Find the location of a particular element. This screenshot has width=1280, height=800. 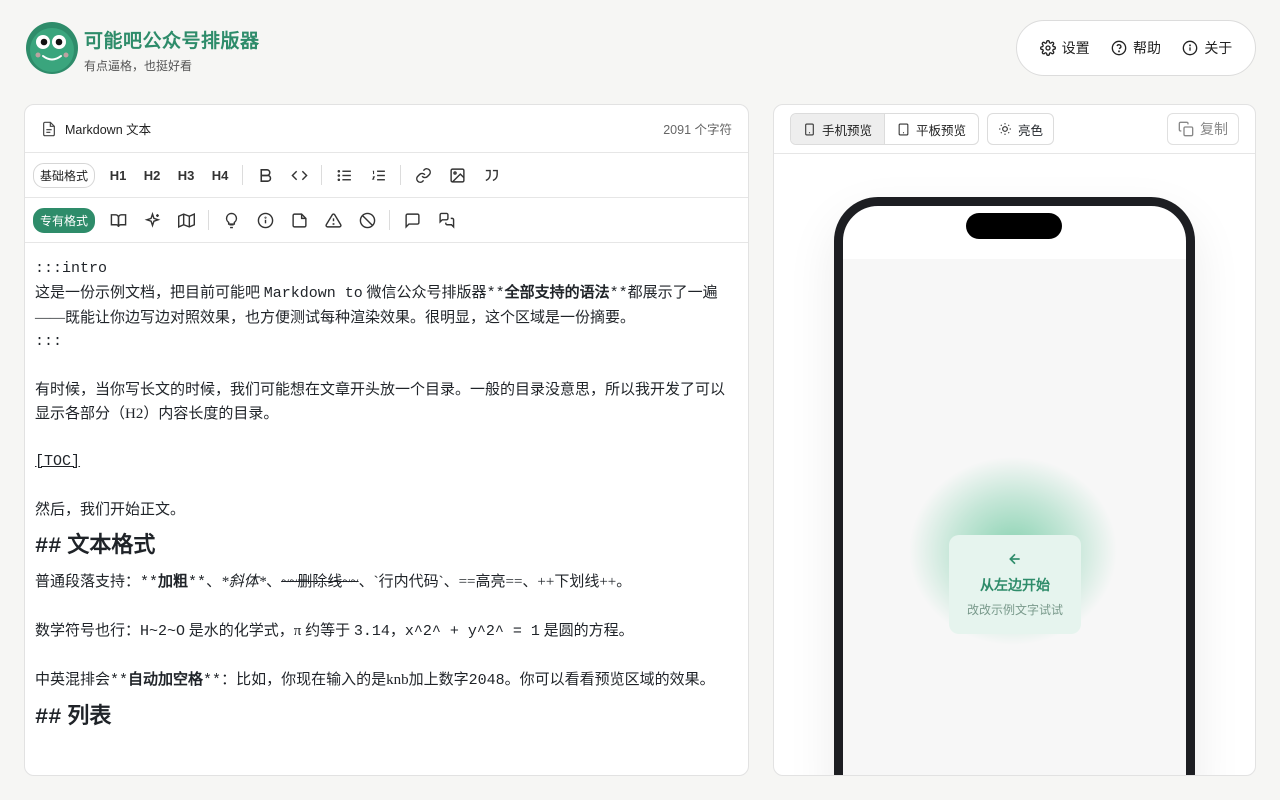

bullet-list-button is located at coordinates (344, 175).